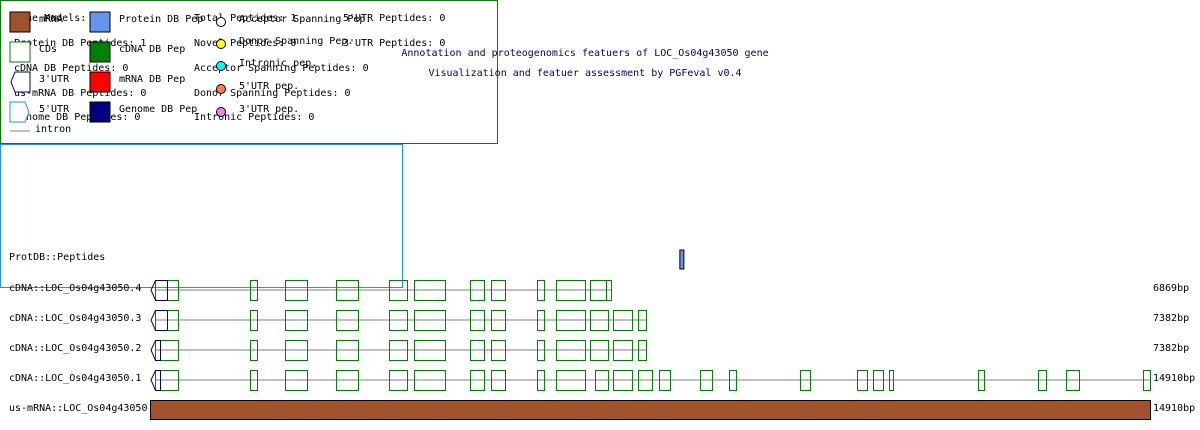 The height and width of the screenshot is (430, 1200). What do you see at coordinates (75, 318) in the screenshot?
I see `track-label: cDNA::LOC_Os04g43050.3` at bounding box center [75, 318].